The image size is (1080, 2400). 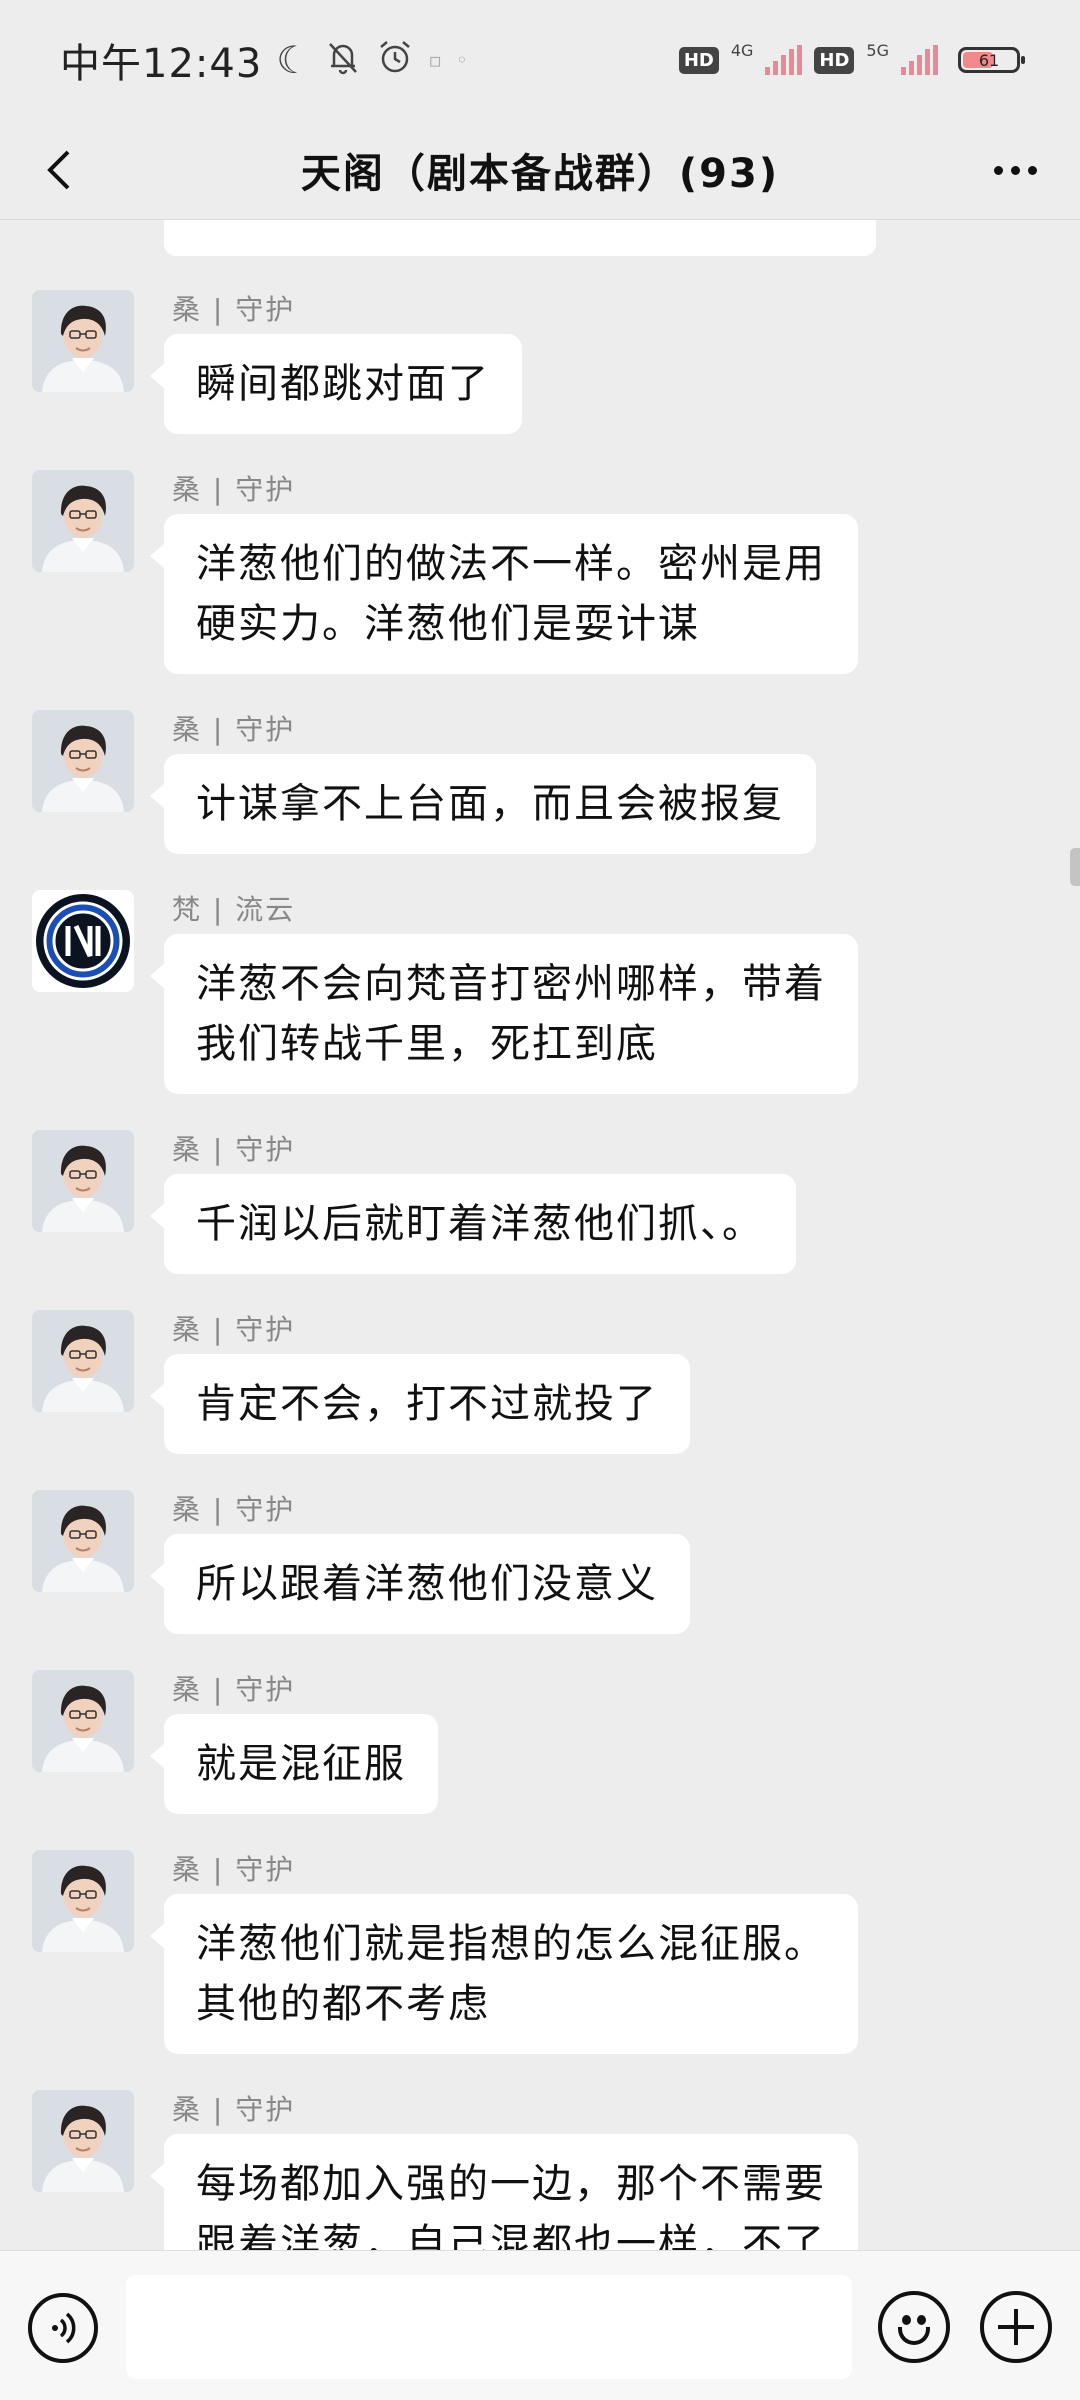 I want to click on battery-icon: 61, so click(x=991, y=60).